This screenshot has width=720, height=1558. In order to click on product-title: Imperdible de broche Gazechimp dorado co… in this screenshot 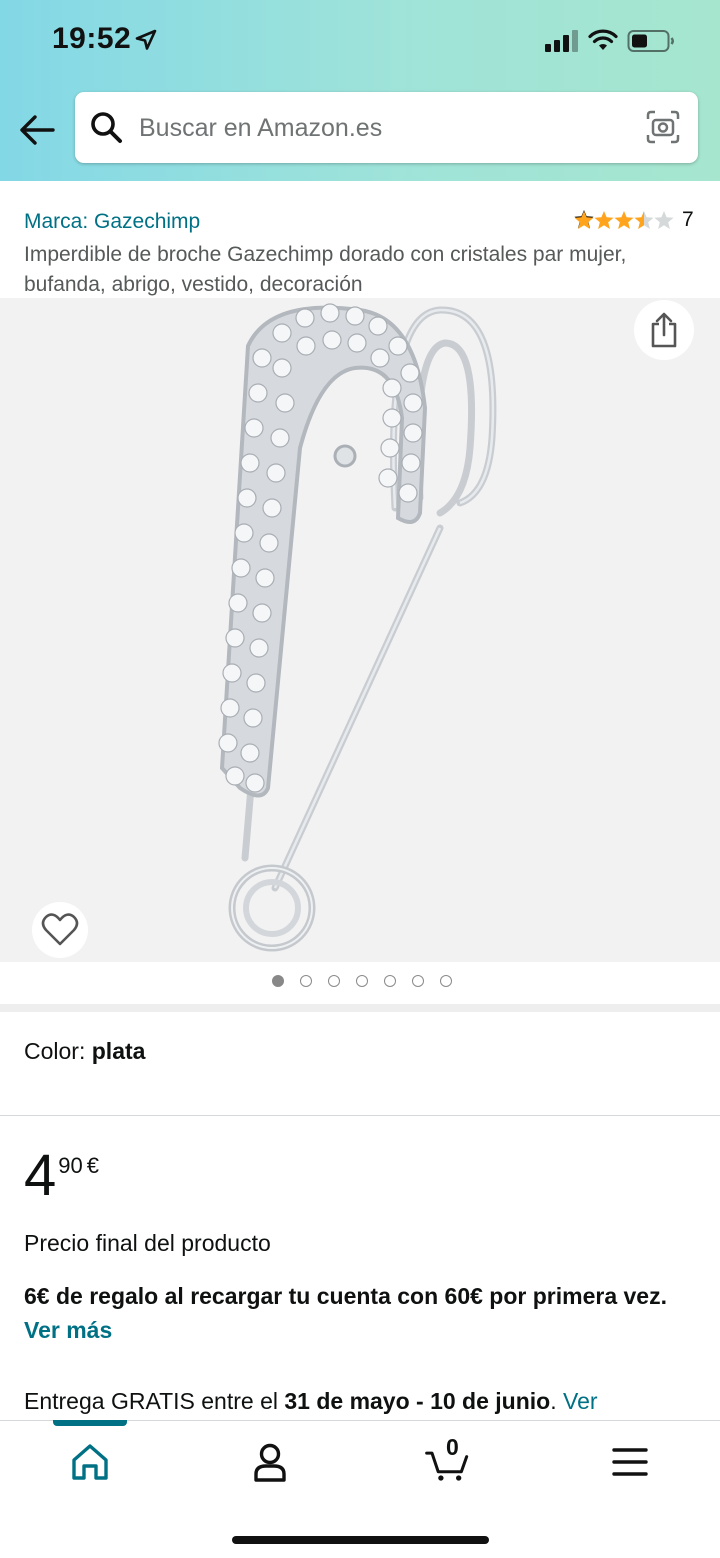, I will do `click(325, 269)`.